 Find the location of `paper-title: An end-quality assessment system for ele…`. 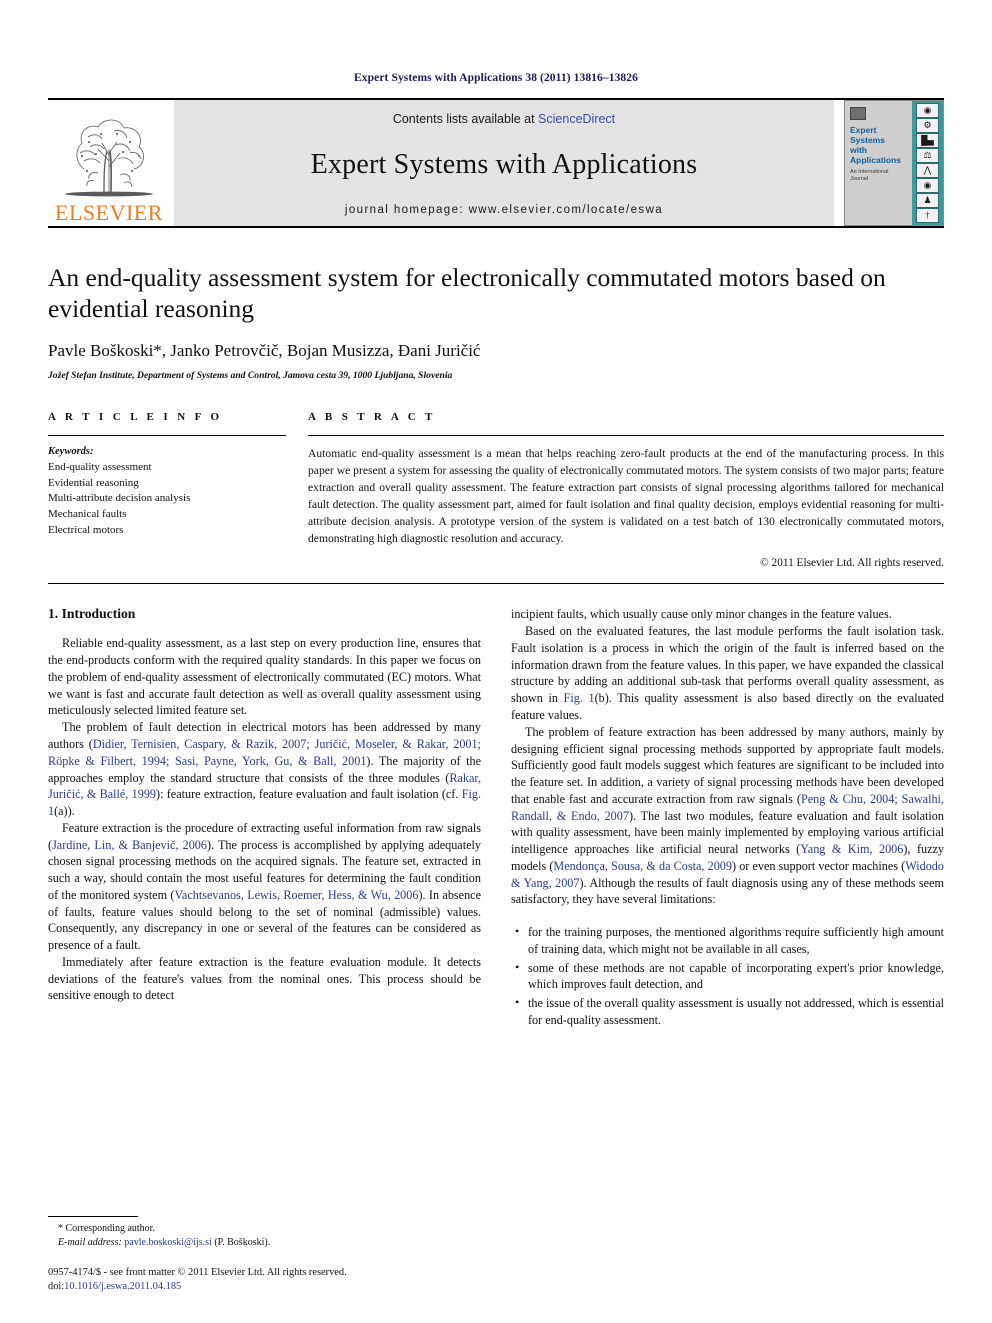

paper-title: An end-quality assessment system for ele… is located at coordinates (467, 293).